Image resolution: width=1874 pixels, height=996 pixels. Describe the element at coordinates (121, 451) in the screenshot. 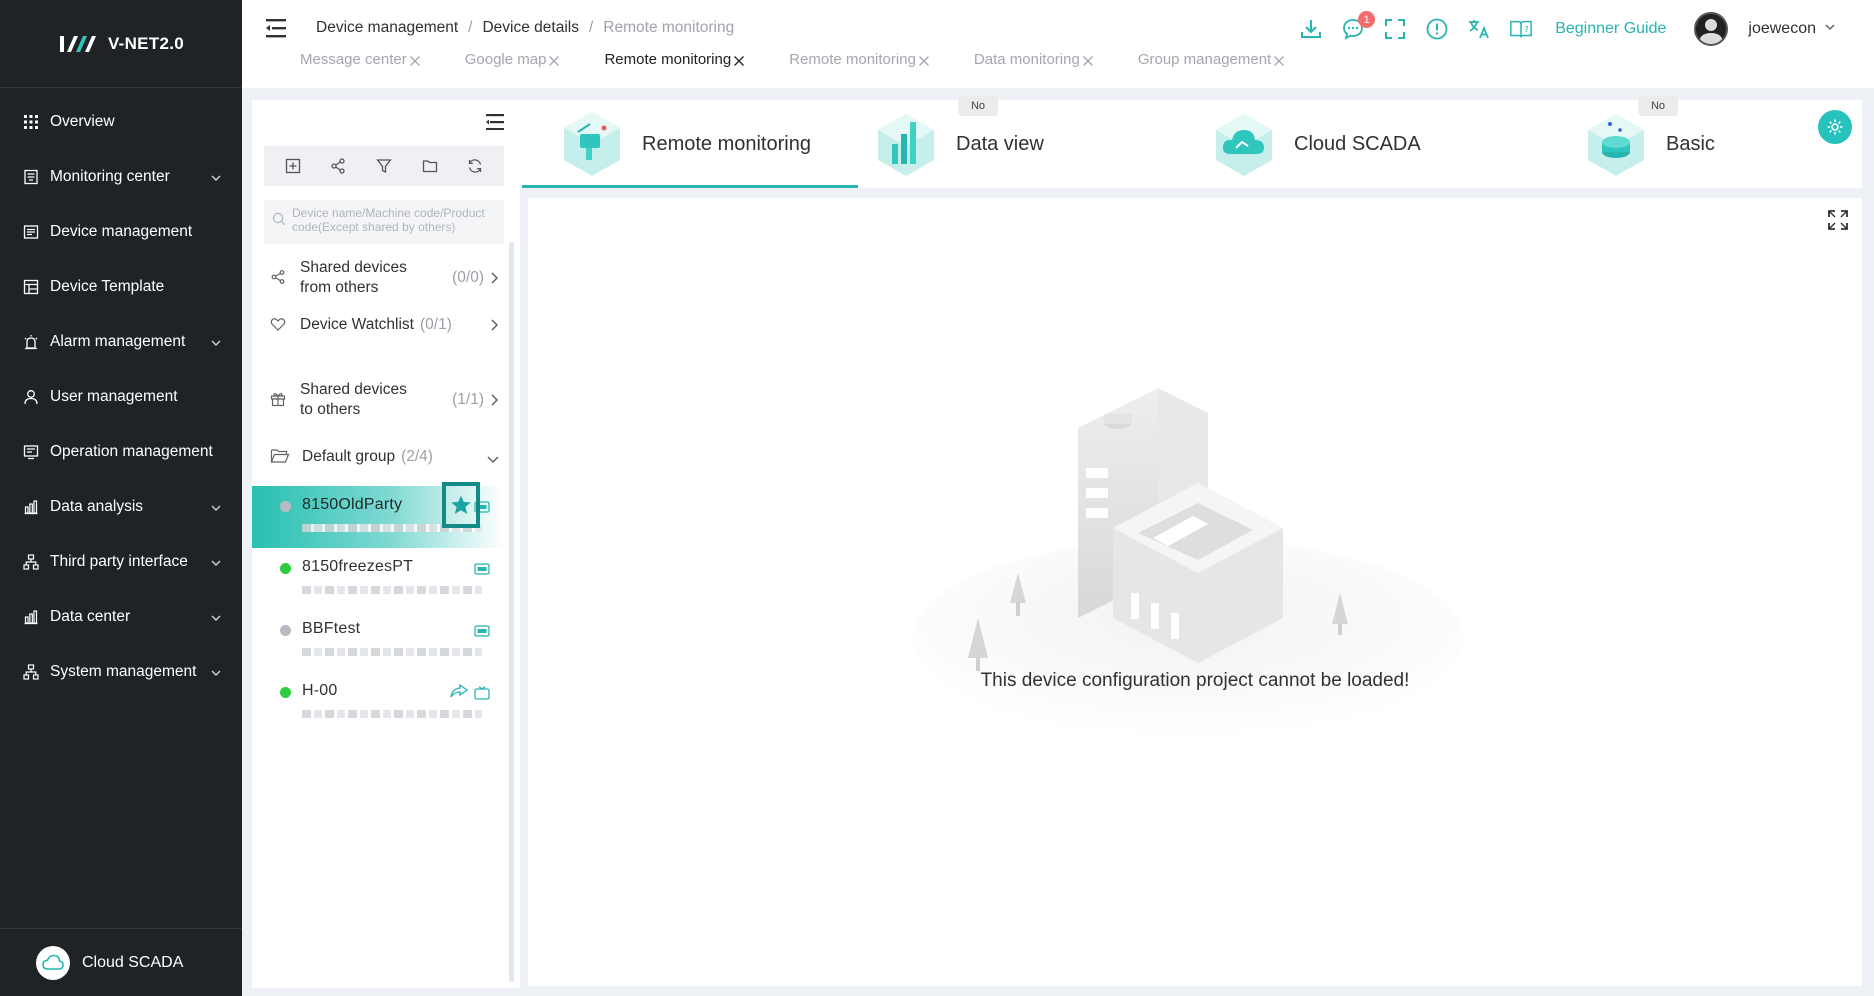

I see `sidebar-item-operation-management: Operation management` at that location.